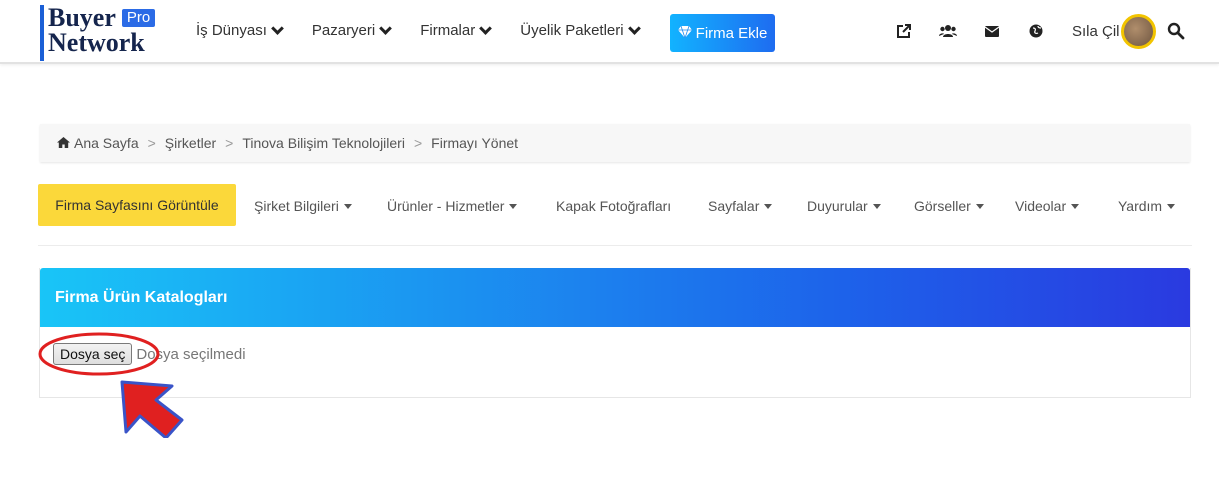 The height and width of the screenshot is (483, 1219). What do you see at coordinates (837, 206) in the screenshot?
I see `tab-label: Duyurular` at bounding box center [837, 206].